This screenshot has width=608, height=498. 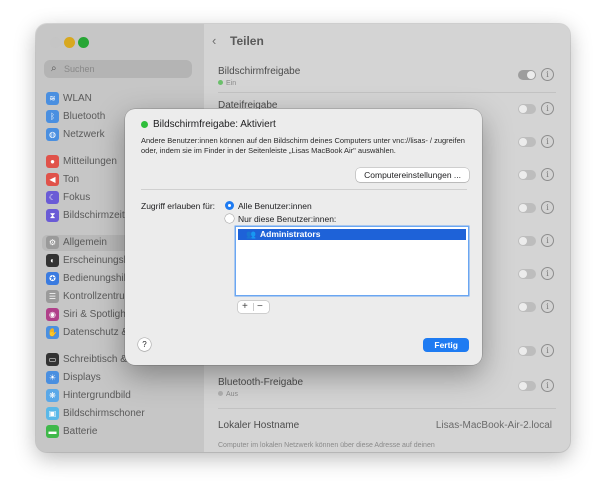 What do you see at coordinates (52, 215) in the screenshot?
I see `hourglass-icon: ⧗` at bounding box center [52, 215].